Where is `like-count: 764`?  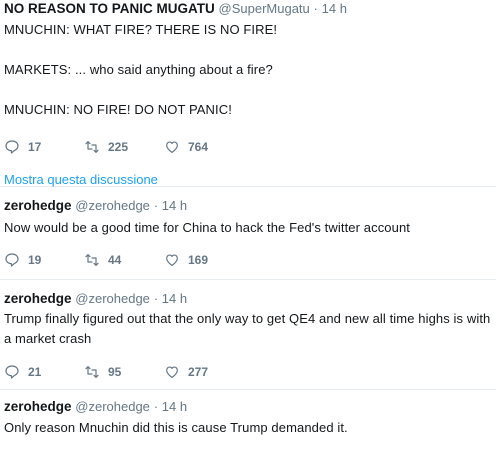 like-count: 764 is located at coordinates (198, 147).